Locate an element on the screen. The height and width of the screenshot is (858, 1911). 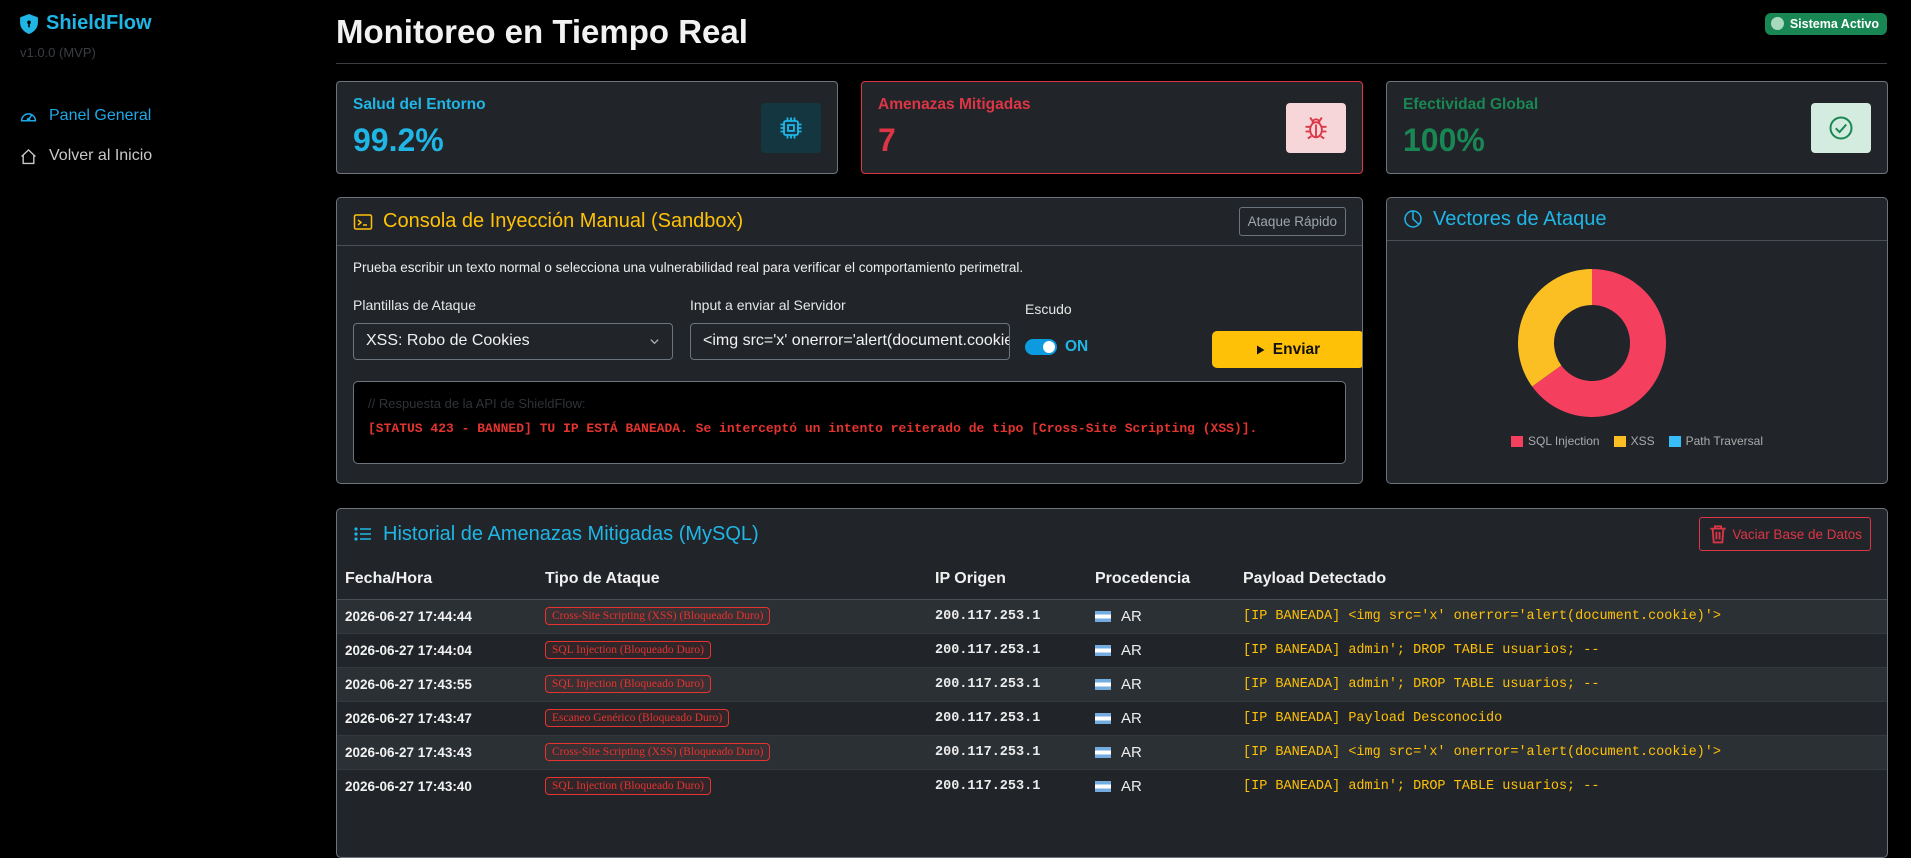
quick-attack-button: Ataque Rápido is located at coordinates (1292, 221).